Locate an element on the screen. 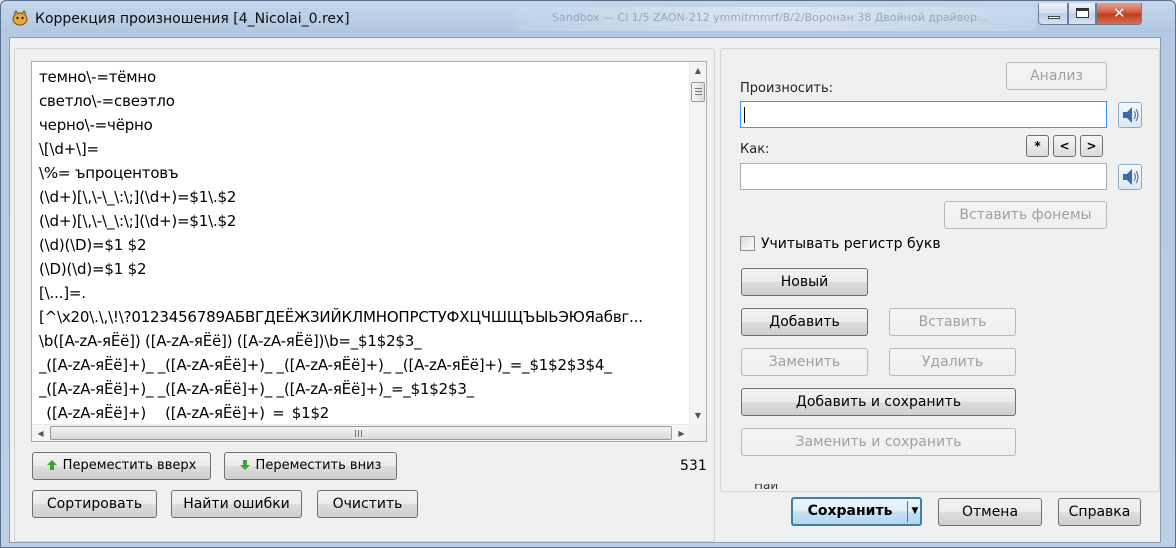  scroll-up-arrow-icon: ▲ is located at coordinates (698, 70).